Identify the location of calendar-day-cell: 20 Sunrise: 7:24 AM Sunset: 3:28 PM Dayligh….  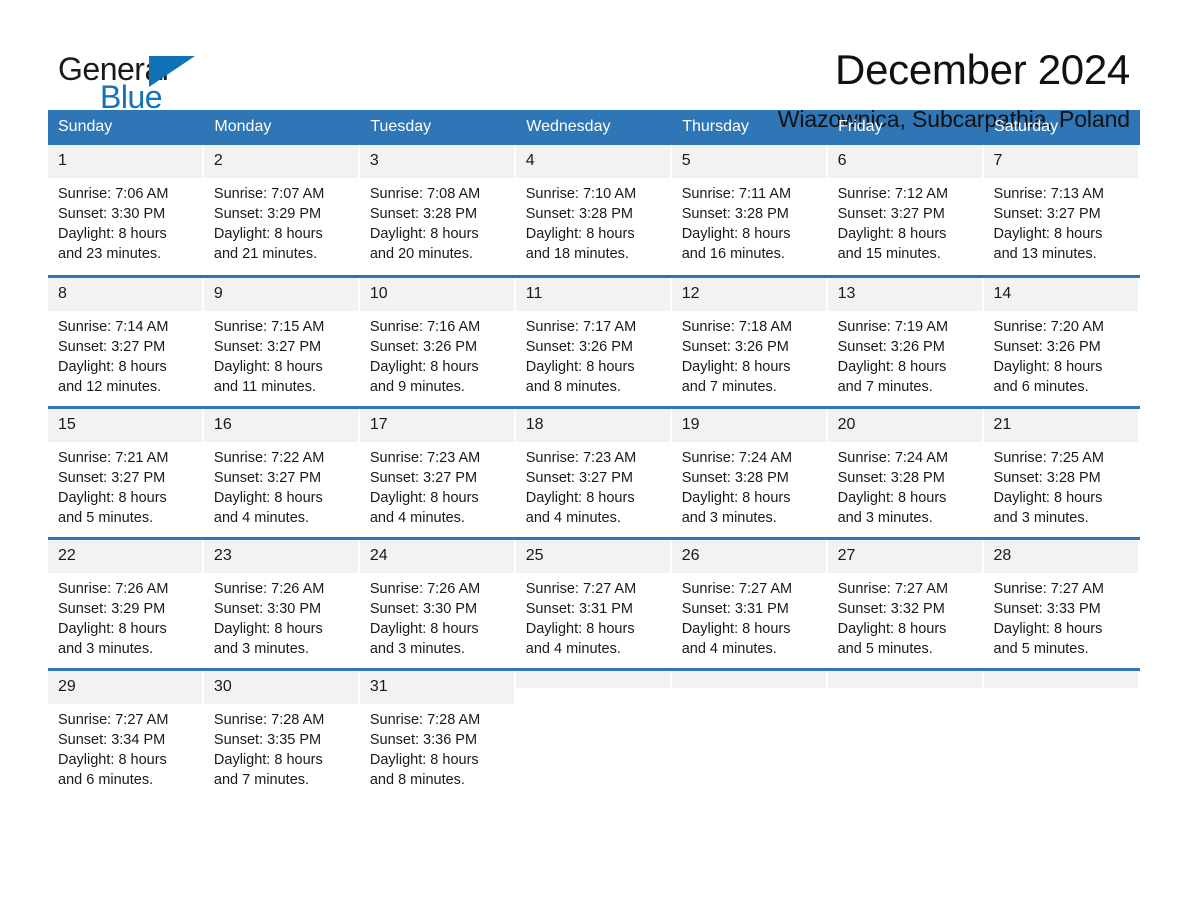
(905, 471).